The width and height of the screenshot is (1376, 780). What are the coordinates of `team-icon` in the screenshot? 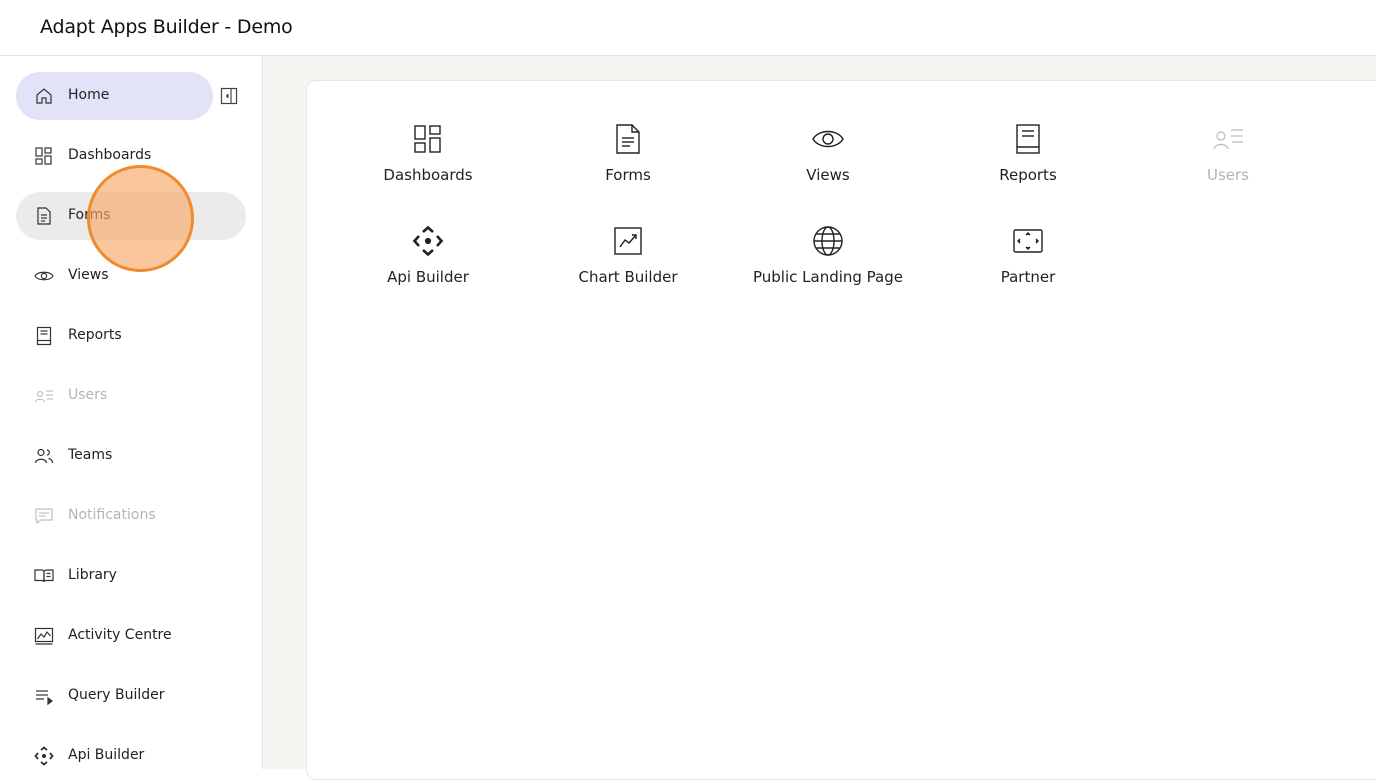 It's located at (44, 456).